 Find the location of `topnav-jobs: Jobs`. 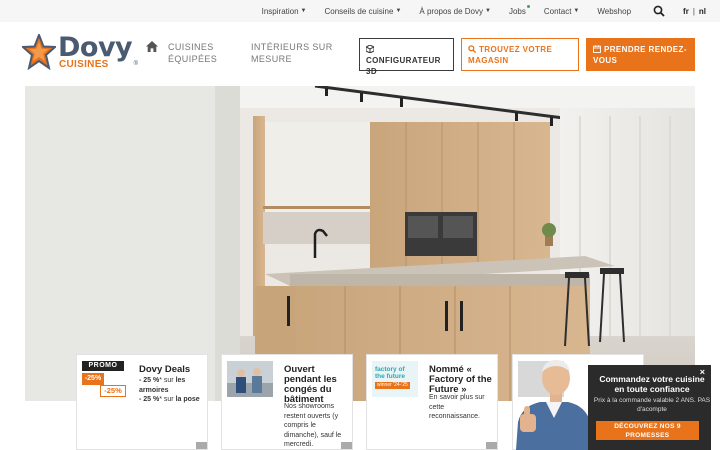

topnav-jobs: Jobs is located at coordinates (519, 10).